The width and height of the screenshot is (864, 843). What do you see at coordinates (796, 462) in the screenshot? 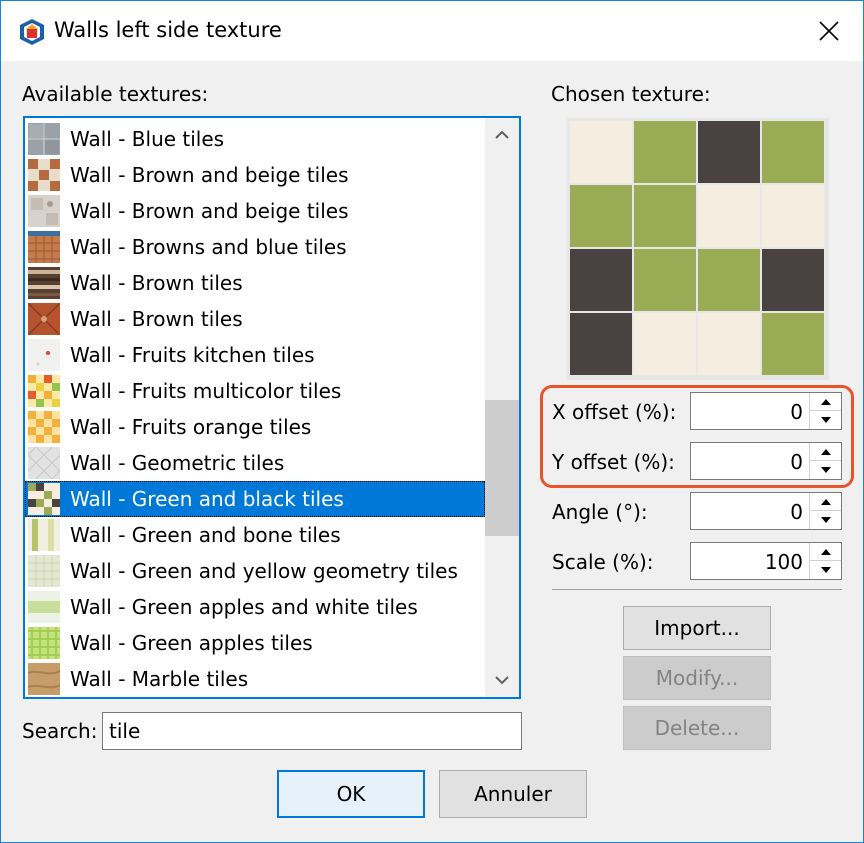
I see `y-offset-value: 0` at bounding box center [796, 462].